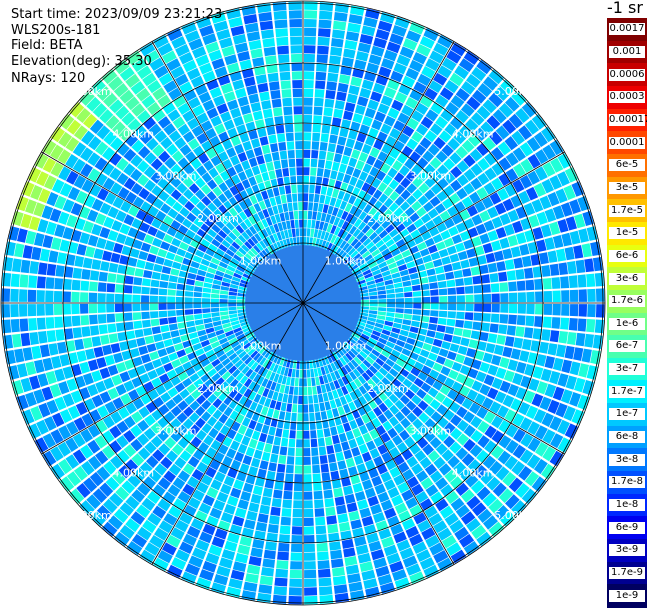 The width and height of the screenshot is (647, 608). What do you see at coordinates (627, 459) in the screenshot?
I see `colorbar-tick-label: 3e-8` at bounding box center [627, 459].